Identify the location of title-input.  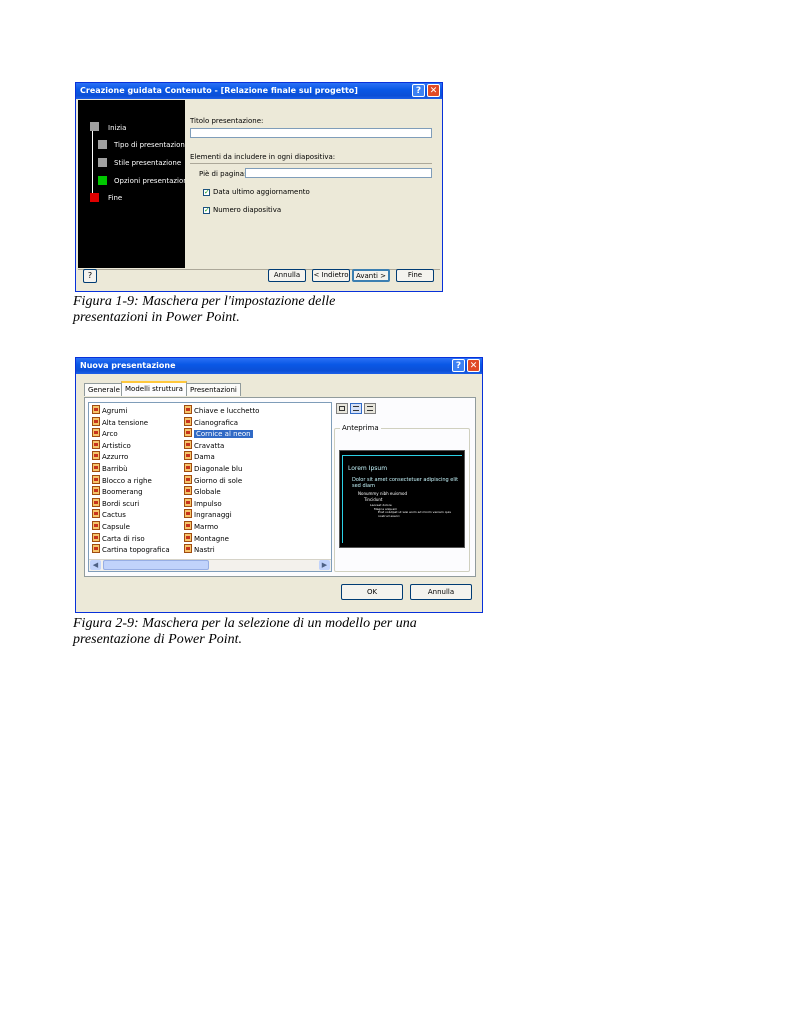
(311, 133).